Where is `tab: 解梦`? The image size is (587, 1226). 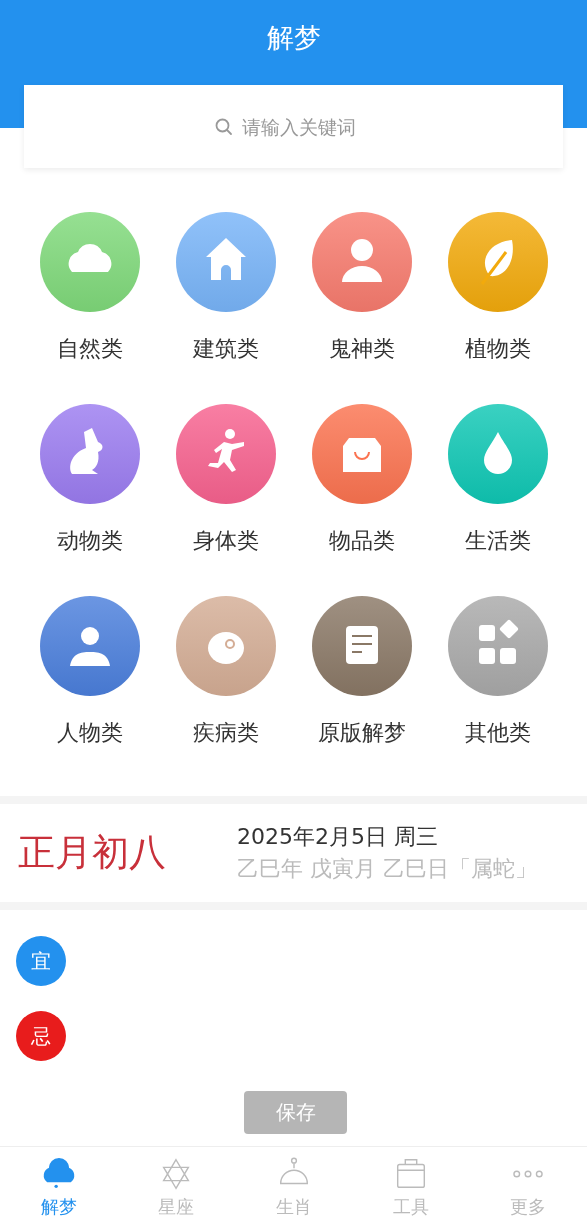 tab: 解梦 is located at coordinates (59, 1186).